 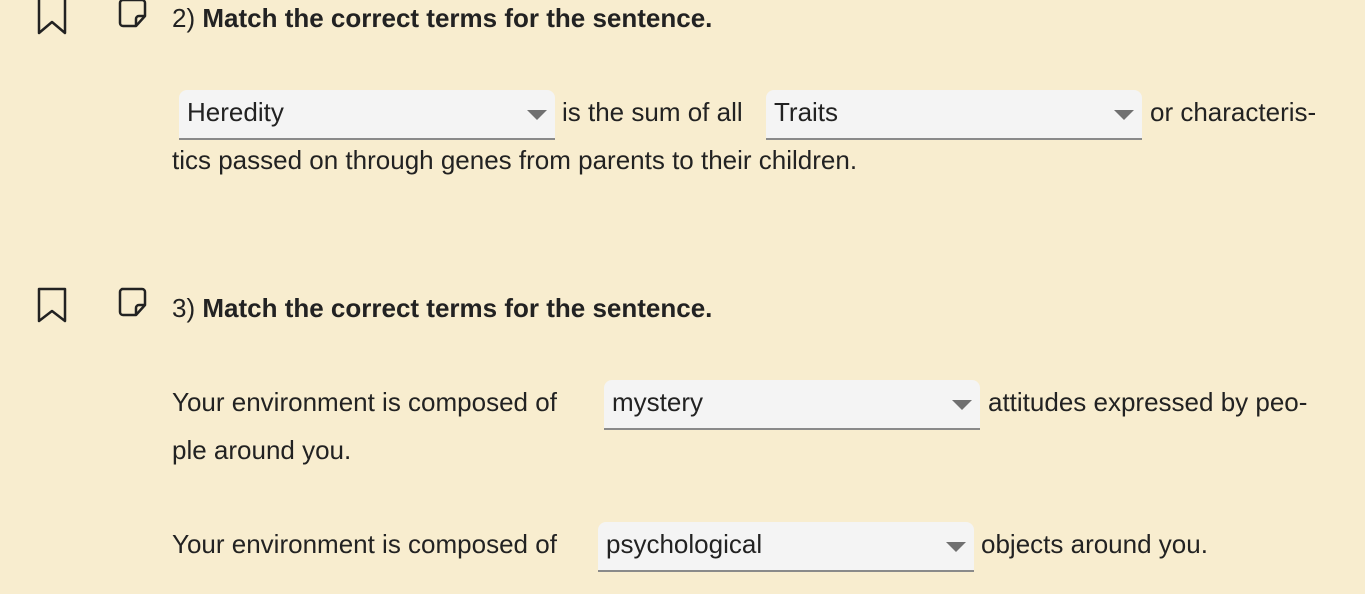 What do you see at coordinates (806, 112) in the screenshot?
I see `dropdown-value: Traits` at bounding box center [806, 112].